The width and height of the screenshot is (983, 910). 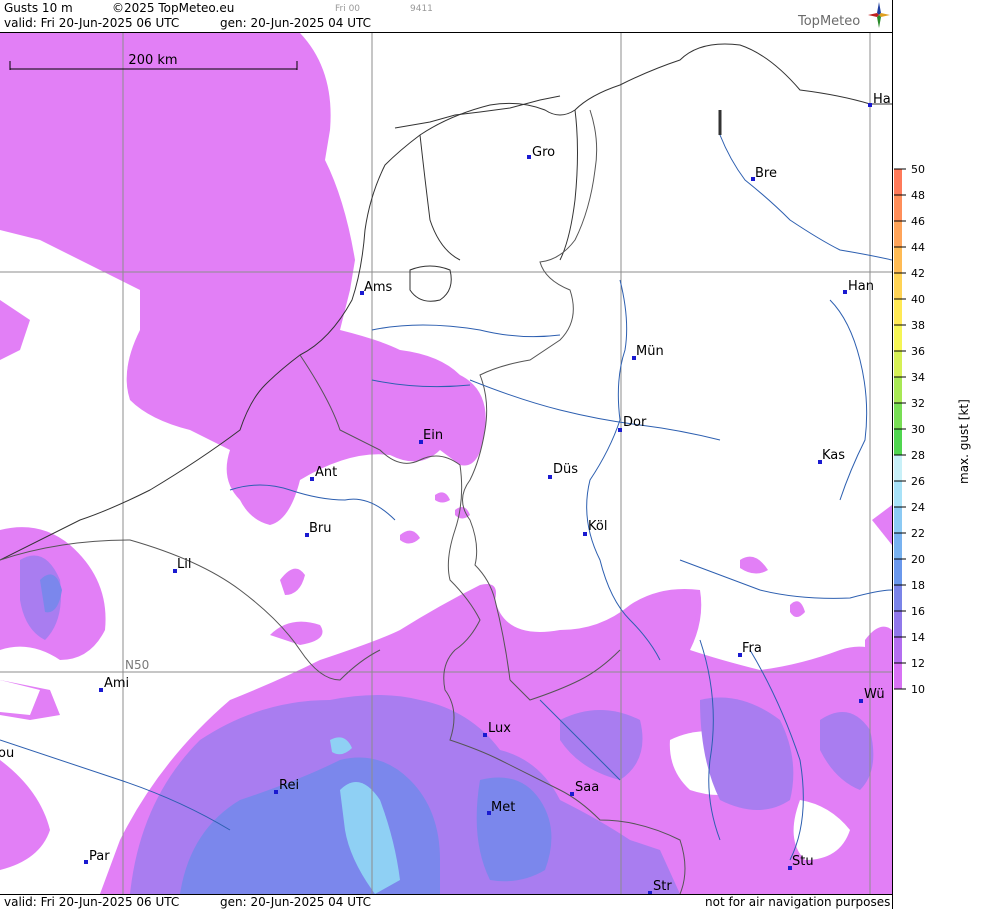 I want to click on footer-valid-time: valid: Fri 20-Jun-2025 06 UTC, so click(x=92, y=902).